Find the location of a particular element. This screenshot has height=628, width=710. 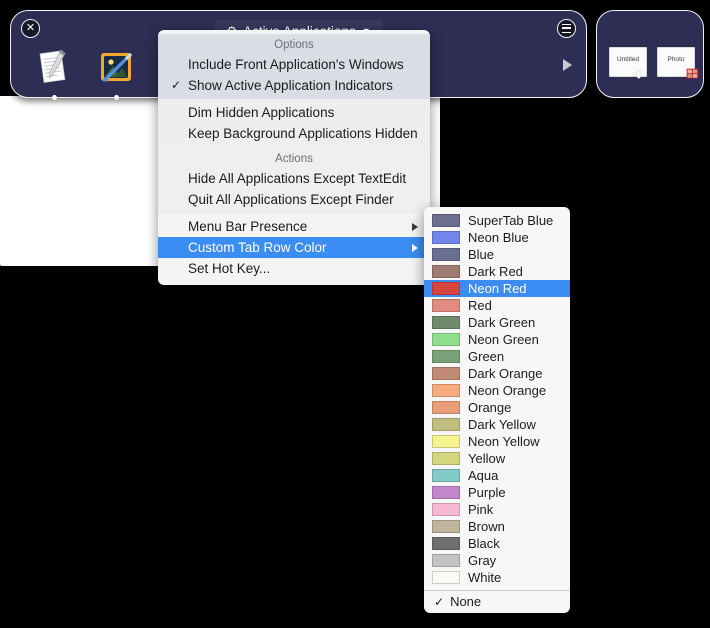

color-item-label: Gray is located at coordinates (482, 560).